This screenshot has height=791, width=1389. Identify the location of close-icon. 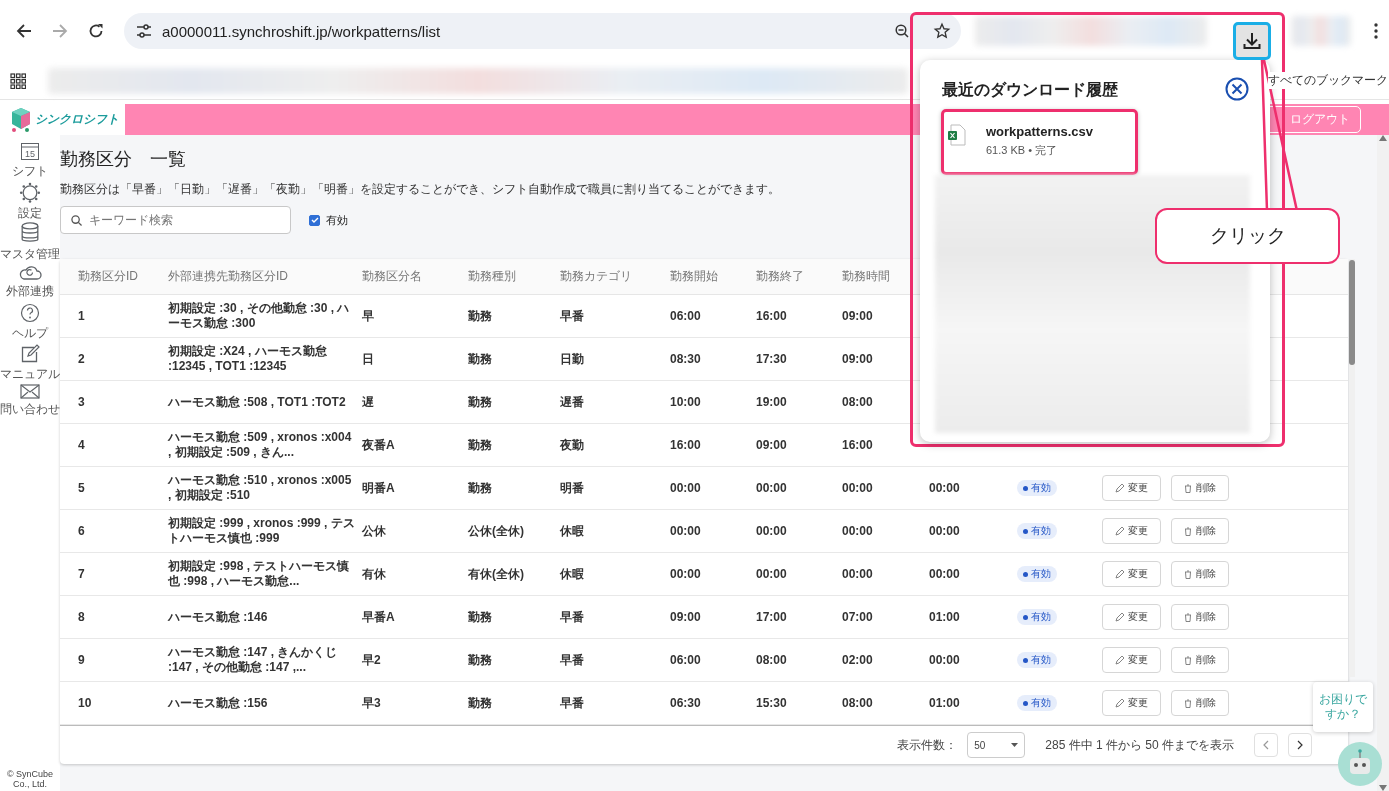
(1237, 89).